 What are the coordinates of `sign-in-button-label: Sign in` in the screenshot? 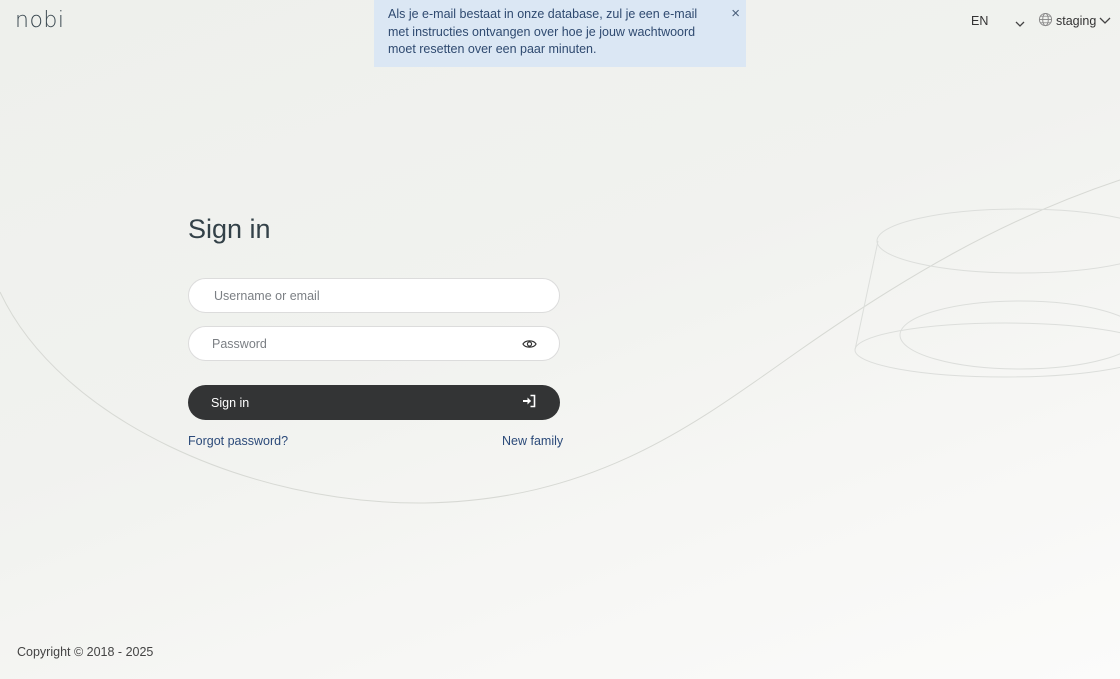 It's located at (230, 402).